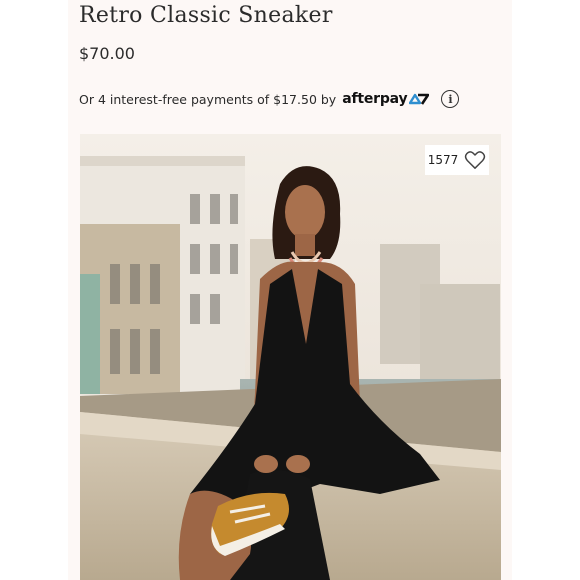 The image size is (580, 580). What do you see at coordinates (419, 99) in the screenshot?
I see `afterpay-arrows-icon` at bounding box center [419, 99].